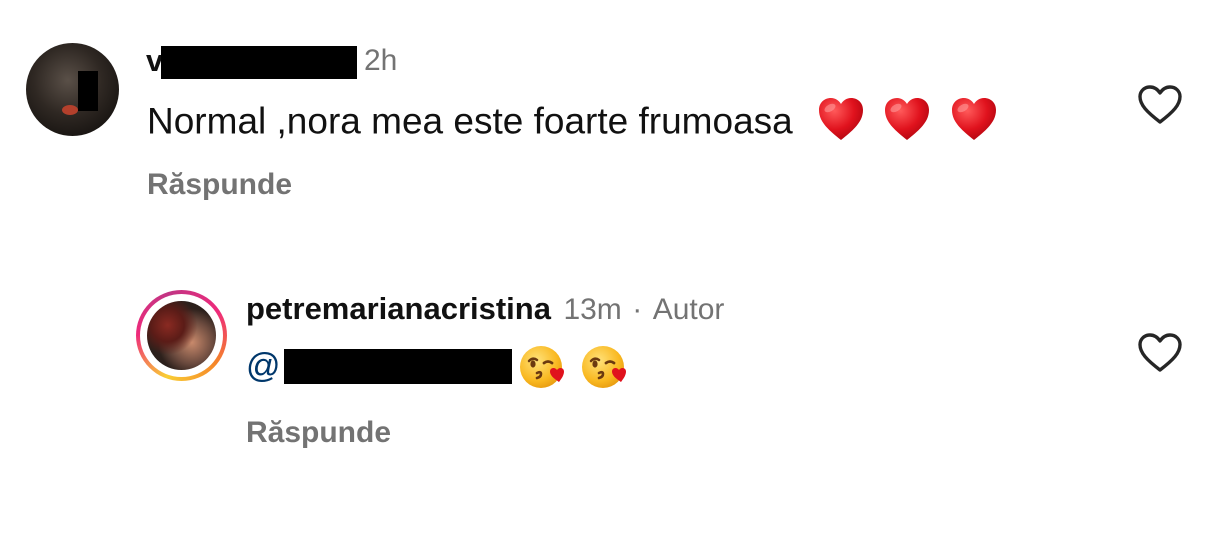 The image size is (1212, 548). I want to click on commenter-avatar, so click(72, 89).